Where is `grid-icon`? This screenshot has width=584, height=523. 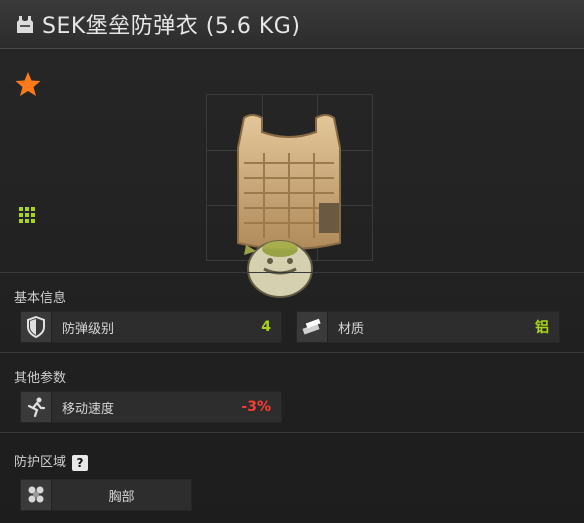 grid-icon is located at coordinates (28, 216).